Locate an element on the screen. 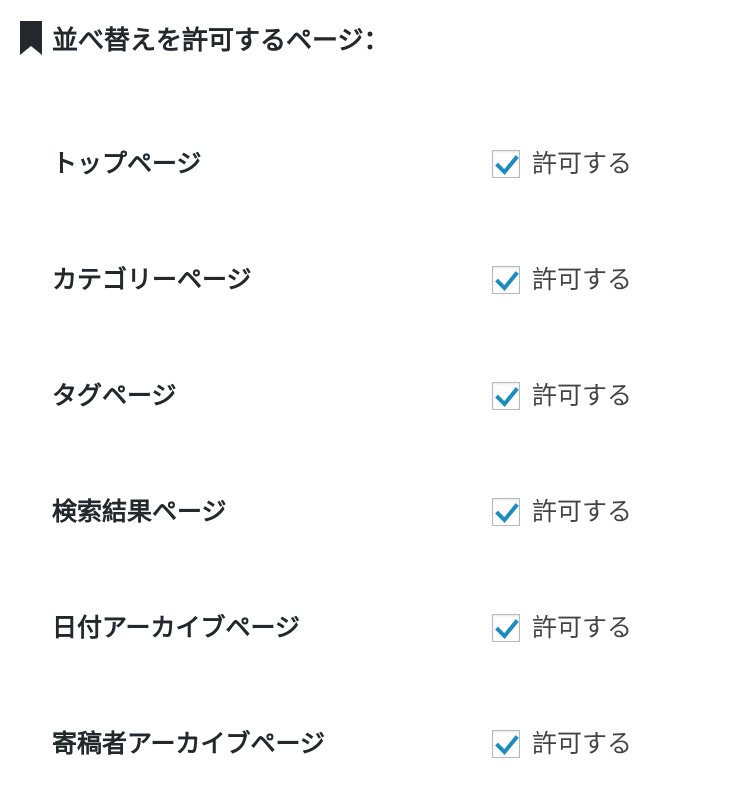  setting-row-top-page: トップページ 許可する is located at coordinates (376, 164).